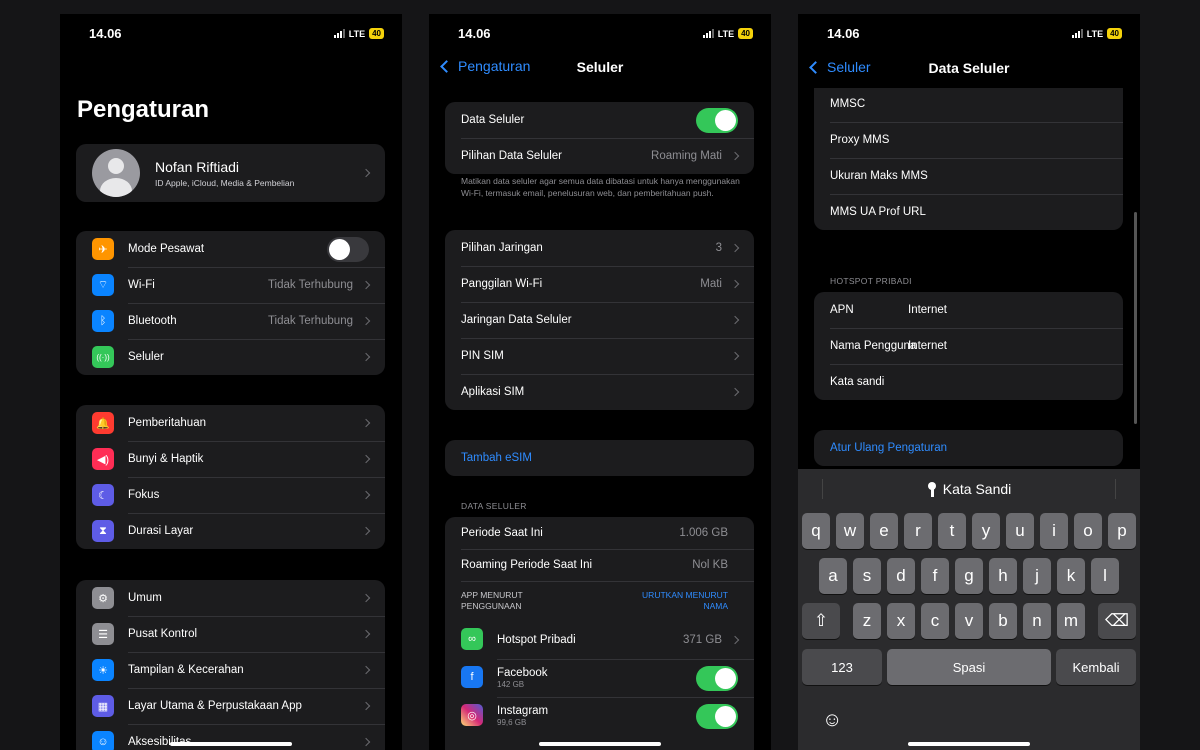 Image resolution: width=1200 pixels, height=750 pixels. What do you see at coordinates (230, 459) in the screenshot?
I see `list-item: ◀) Bunyi & Haptik` at bounding box center [230, 459].